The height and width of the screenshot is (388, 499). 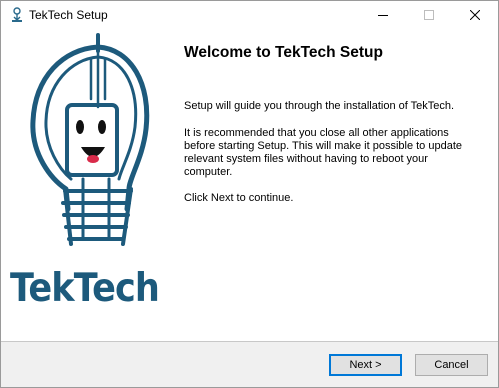 What do you see at coordinates (451, 365) in the screenshot?
I see `cancel-button: Cancel` at bounding box center [451, 365].